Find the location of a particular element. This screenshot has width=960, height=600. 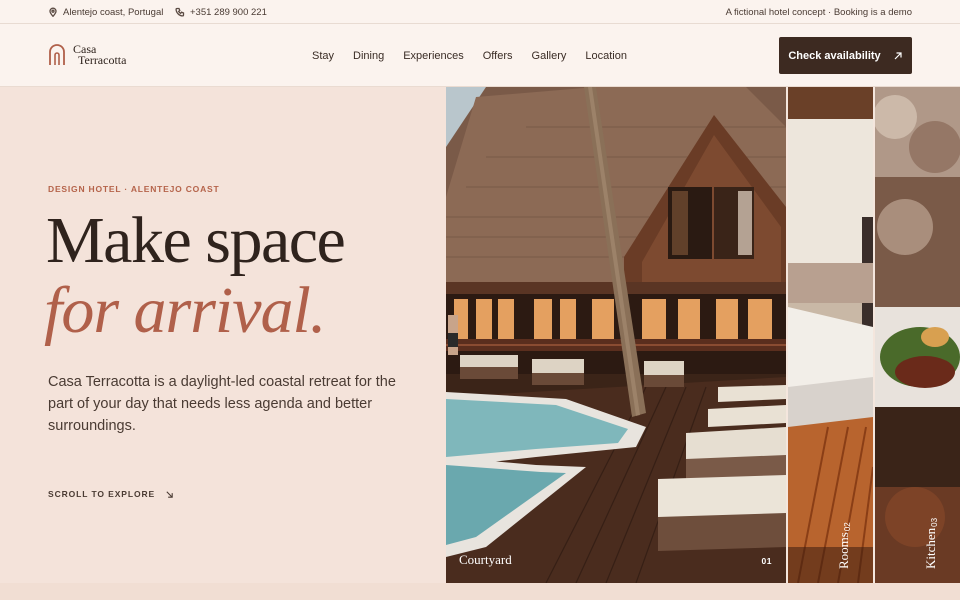

location-text: Alentejo coast, Portugal is located at coordinates (113, 12).